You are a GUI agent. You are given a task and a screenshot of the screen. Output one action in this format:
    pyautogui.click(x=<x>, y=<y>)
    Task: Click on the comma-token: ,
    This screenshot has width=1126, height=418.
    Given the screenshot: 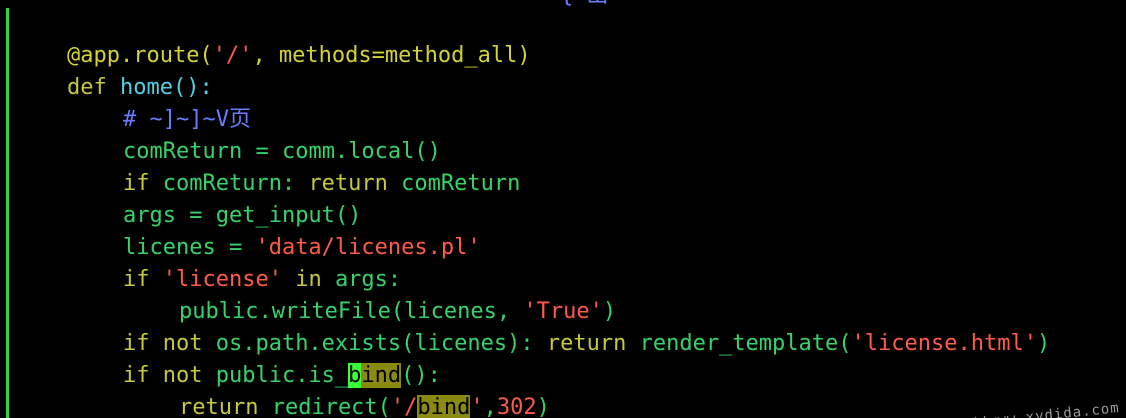 What is the action you would take?
    pyautogui.click(x=490, y=406)
    